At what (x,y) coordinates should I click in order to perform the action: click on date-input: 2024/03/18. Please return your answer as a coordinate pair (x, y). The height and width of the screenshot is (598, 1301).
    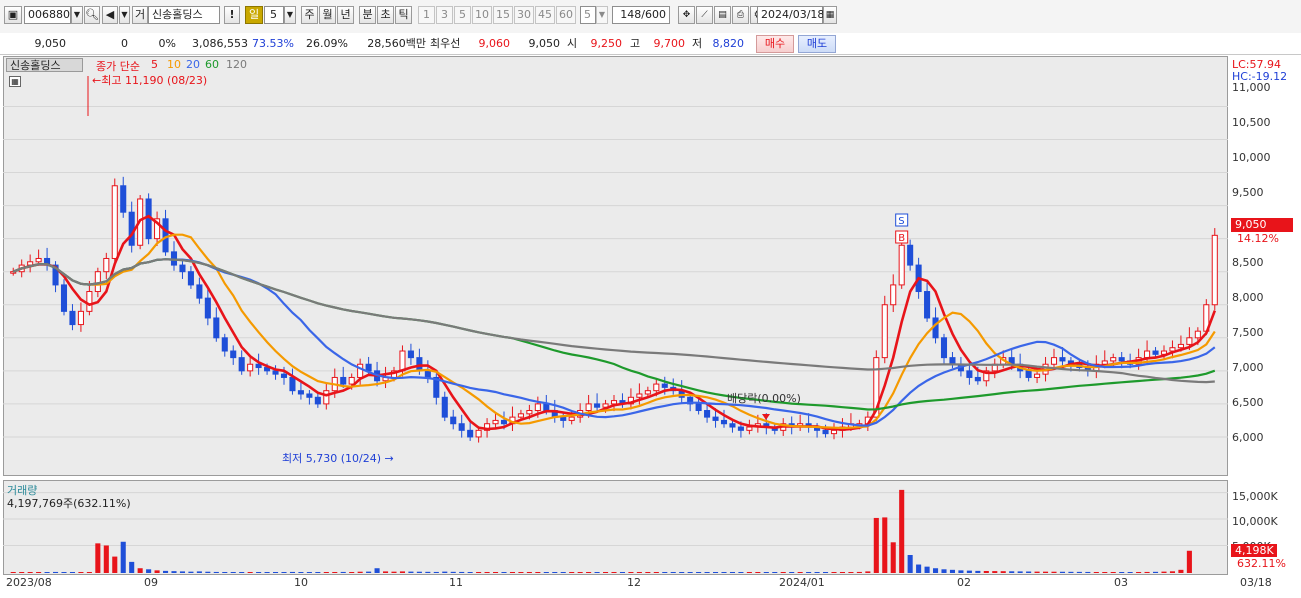
    Looking at the image, I should click on (790, 15).